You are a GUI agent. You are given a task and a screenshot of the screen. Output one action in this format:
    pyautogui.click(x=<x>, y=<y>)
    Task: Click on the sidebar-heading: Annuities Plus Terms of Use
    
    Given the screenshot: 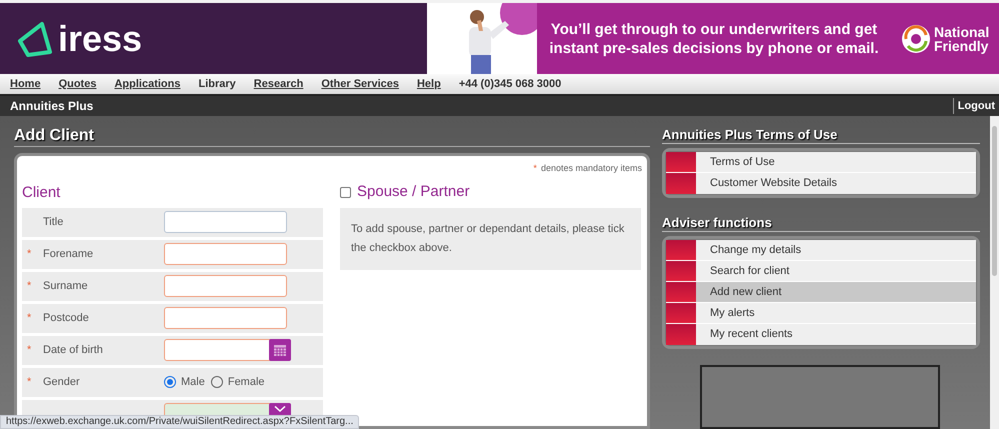 What is the action you would take?
    pyautogui.click(x=821, y=135)
    